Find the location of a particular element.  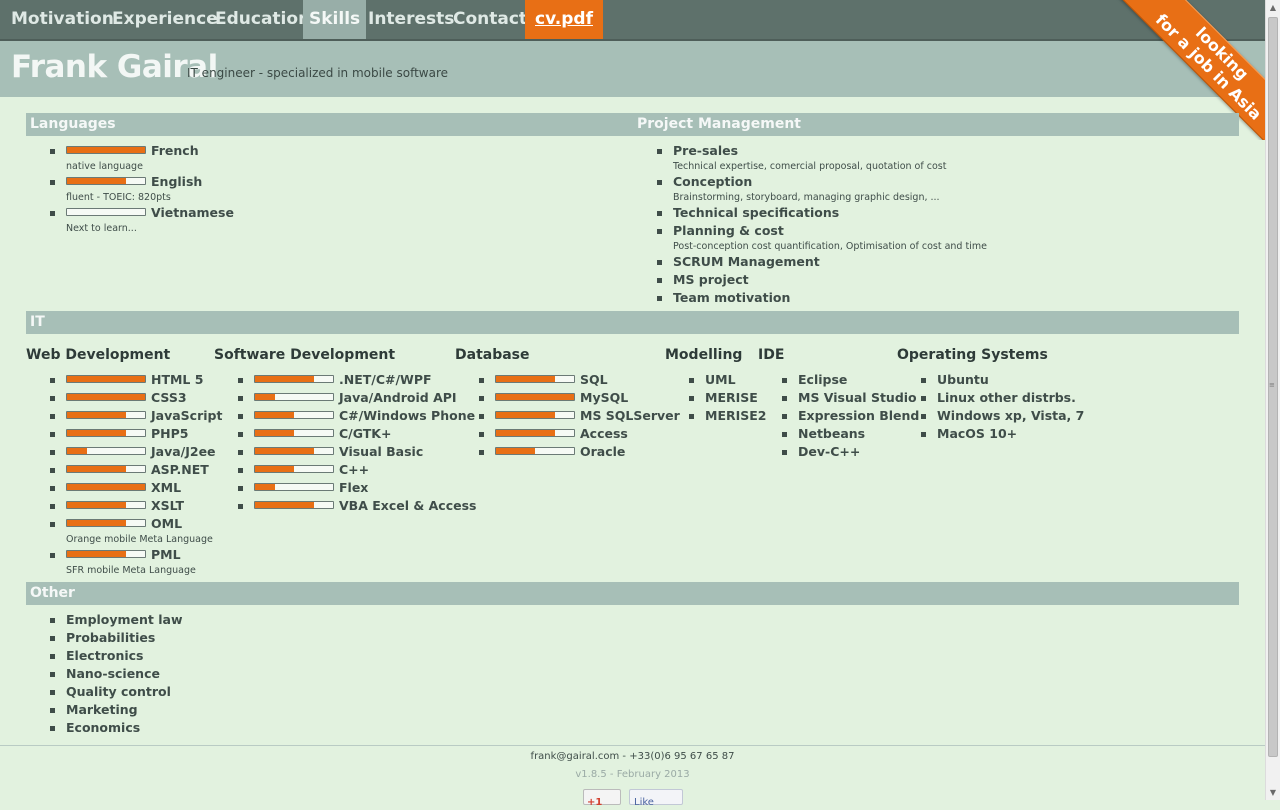

list-item: XSLT is located at coordinates (132, 506).